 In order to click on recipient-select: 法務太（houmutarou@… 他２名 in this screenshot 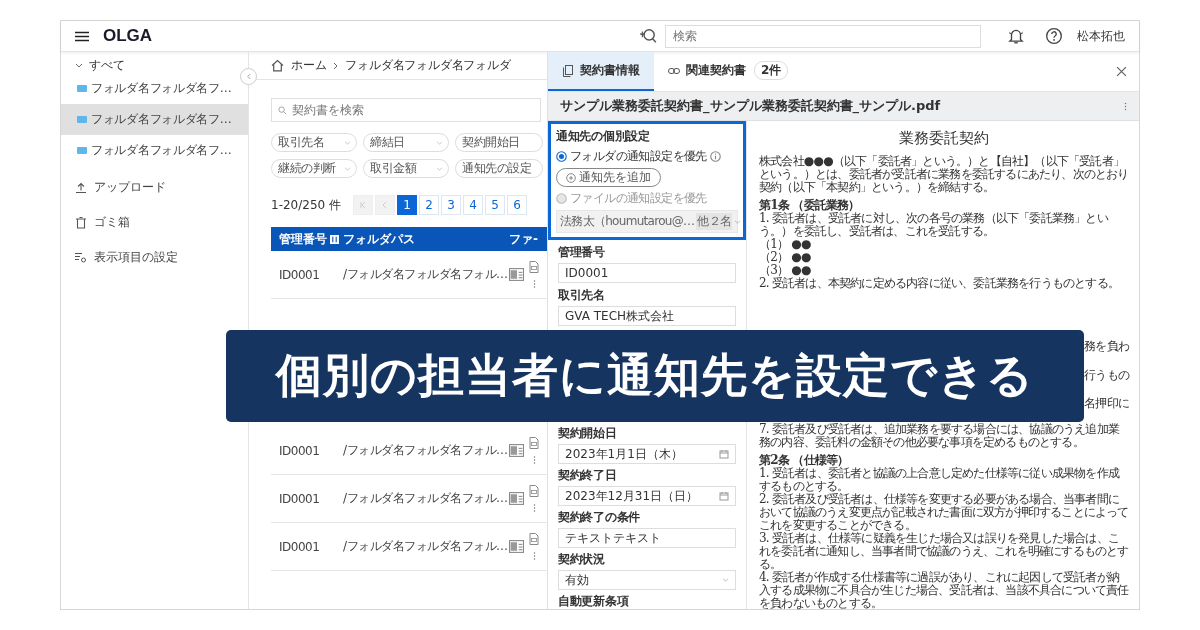, I will do `click(647, 221)`.